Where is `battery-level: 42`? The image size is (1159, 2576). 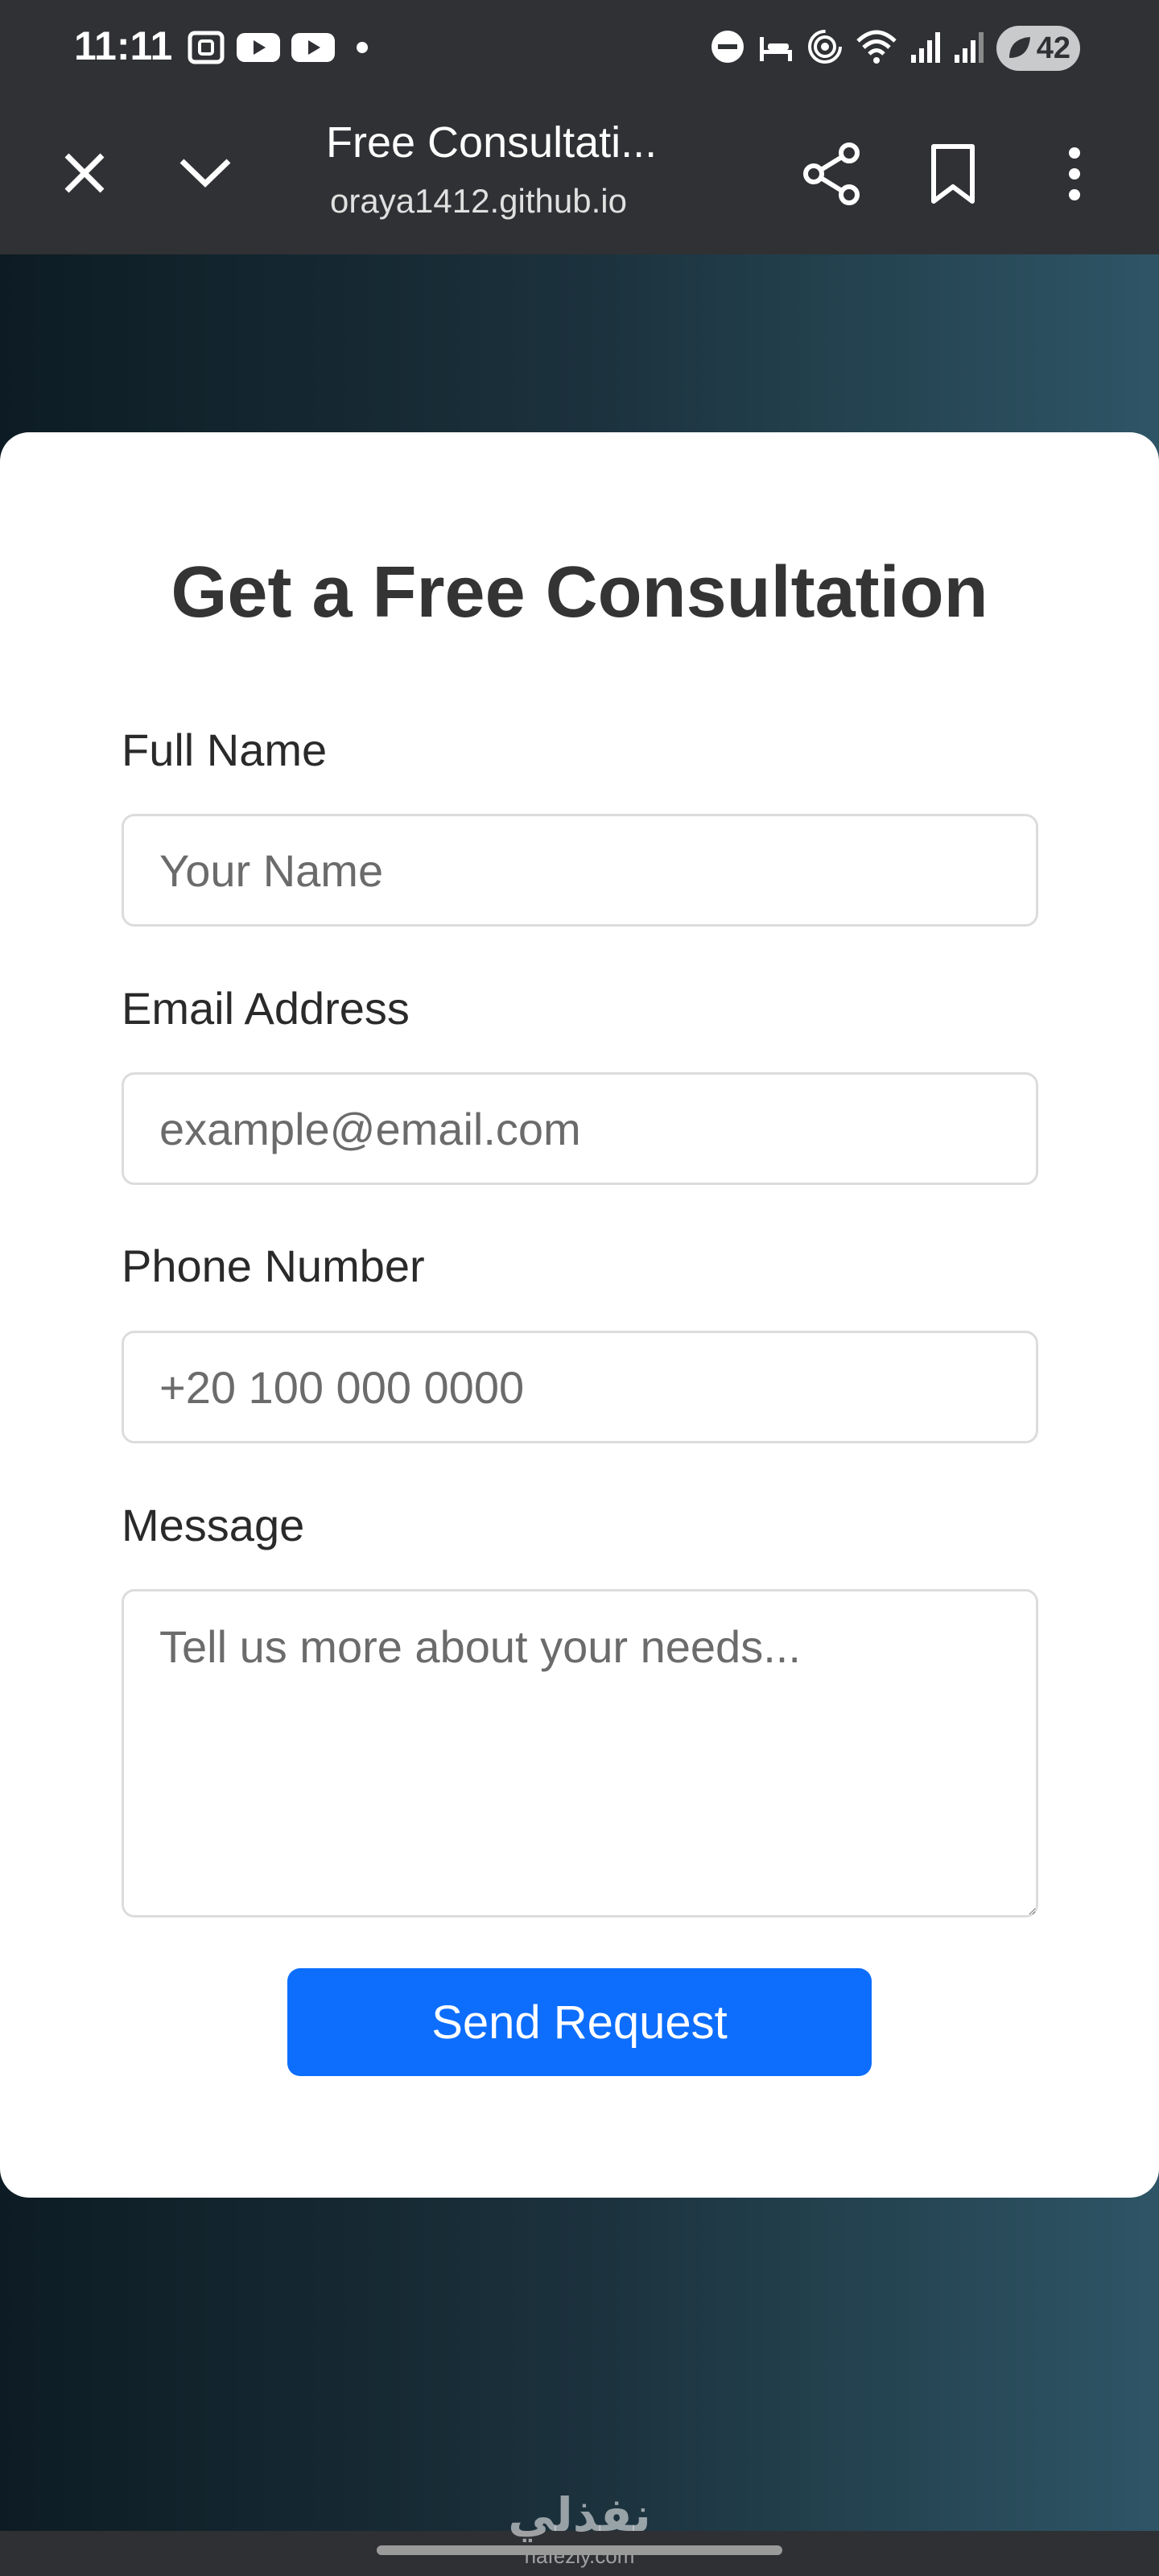 battery-level: 42 is located at coordinates (1053, 48).